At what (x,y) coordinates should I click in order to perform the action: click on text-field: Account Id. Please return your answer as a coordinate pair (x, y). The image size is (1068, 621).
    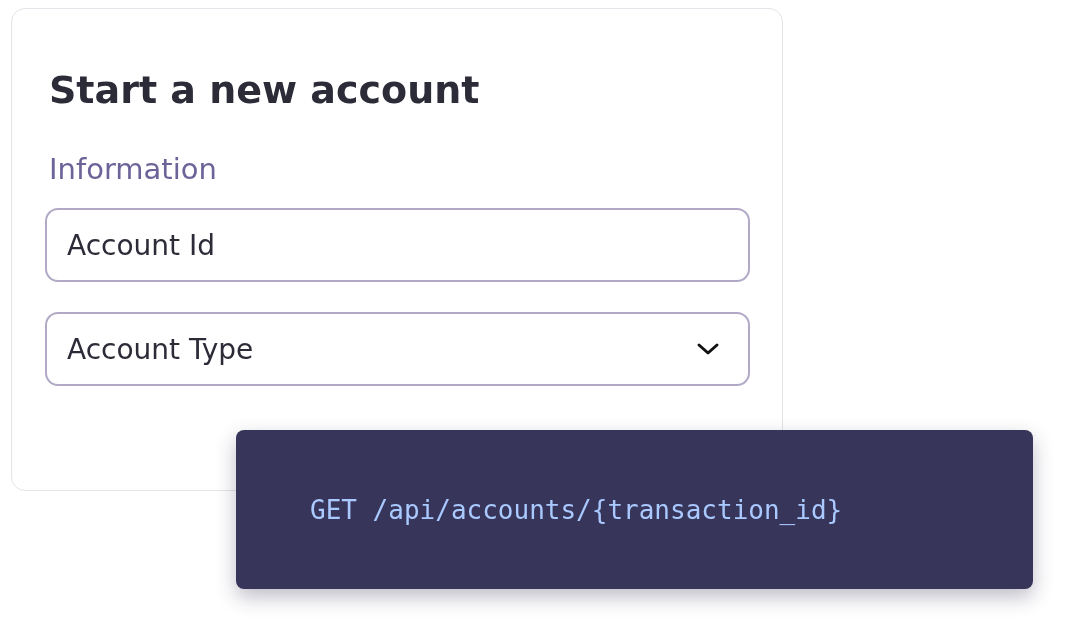
    Looking at the image, I should click on (397, 245).